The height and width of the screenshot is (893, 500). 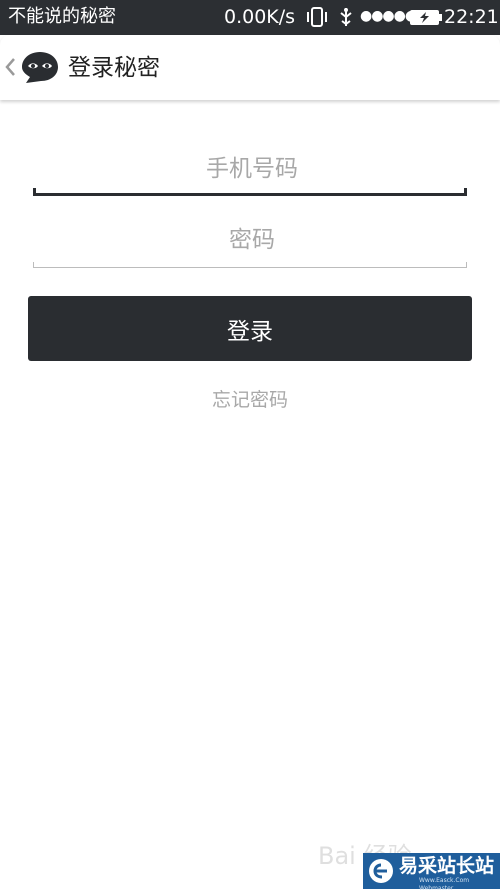 I want to click on site-watermark-badge: 易采站长站 Www.Easck.Com Webmaster, so click(x=431, y=872).